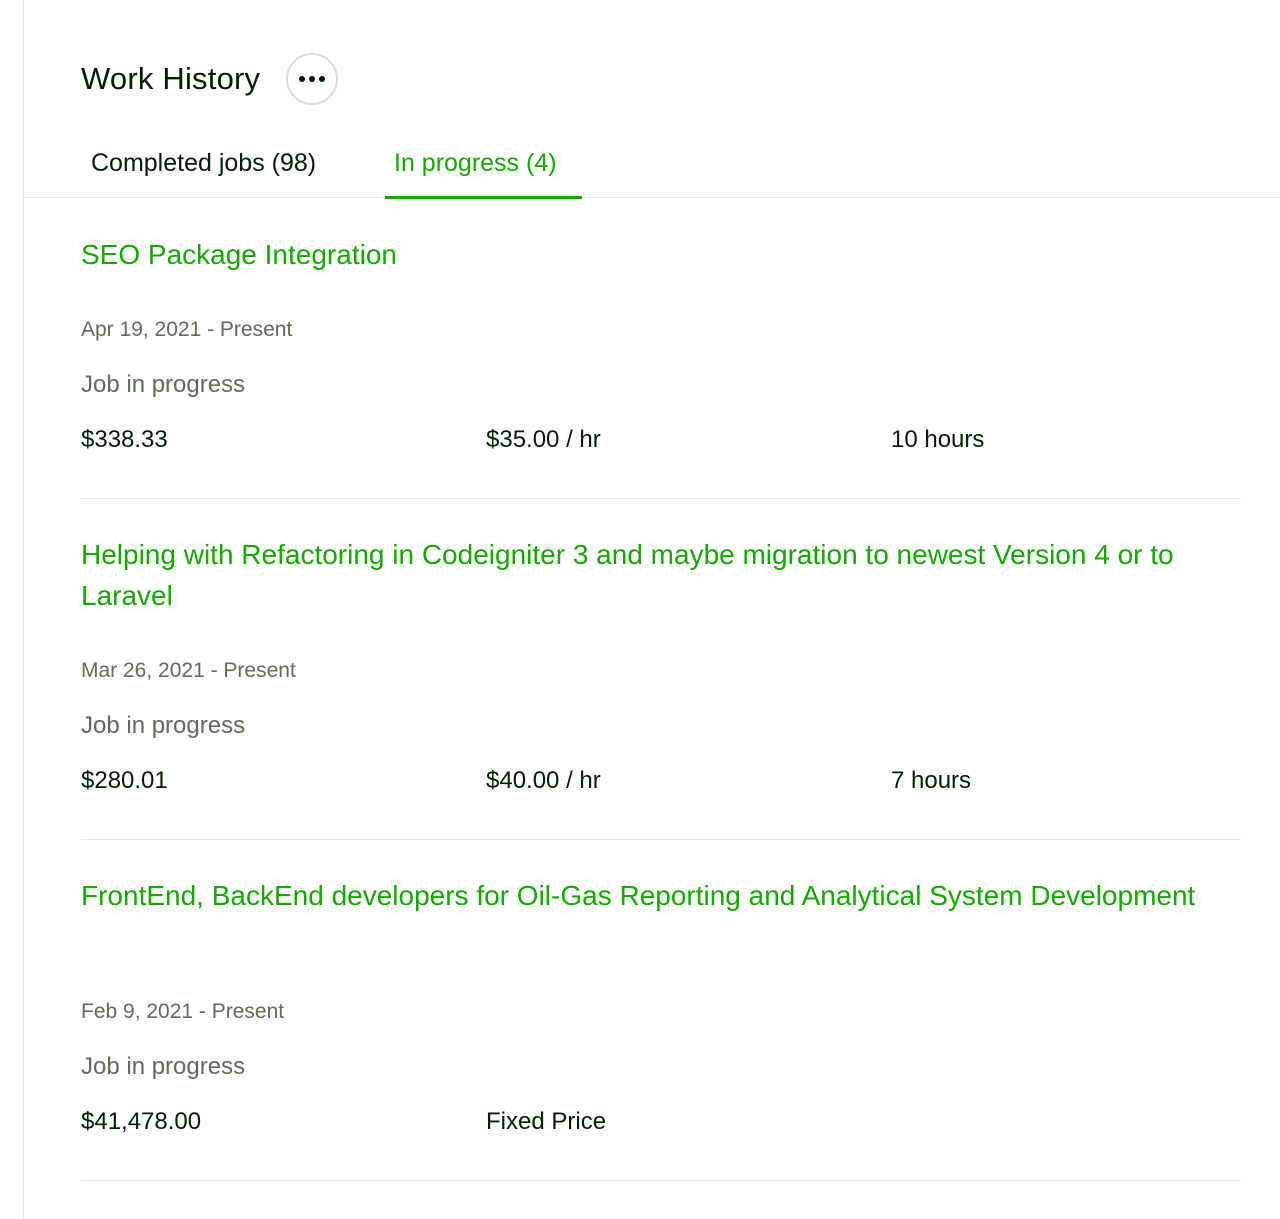  Describe the element at coordinates (171, 78) in the screenshot. I see `section-title: Work History` at that location.